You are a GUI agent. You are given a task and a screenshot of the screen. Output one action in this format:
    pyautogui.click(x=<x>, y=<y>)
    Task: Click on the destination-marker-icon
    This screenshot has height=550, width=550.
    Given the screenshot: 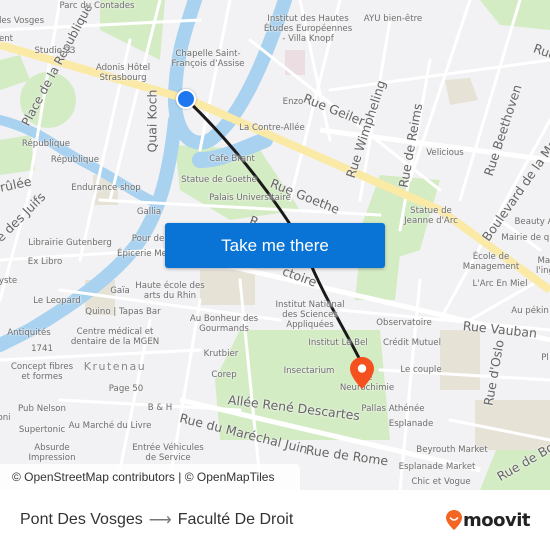 What is the action you would take?
    pyautogui.click(x=362, y=373)
    